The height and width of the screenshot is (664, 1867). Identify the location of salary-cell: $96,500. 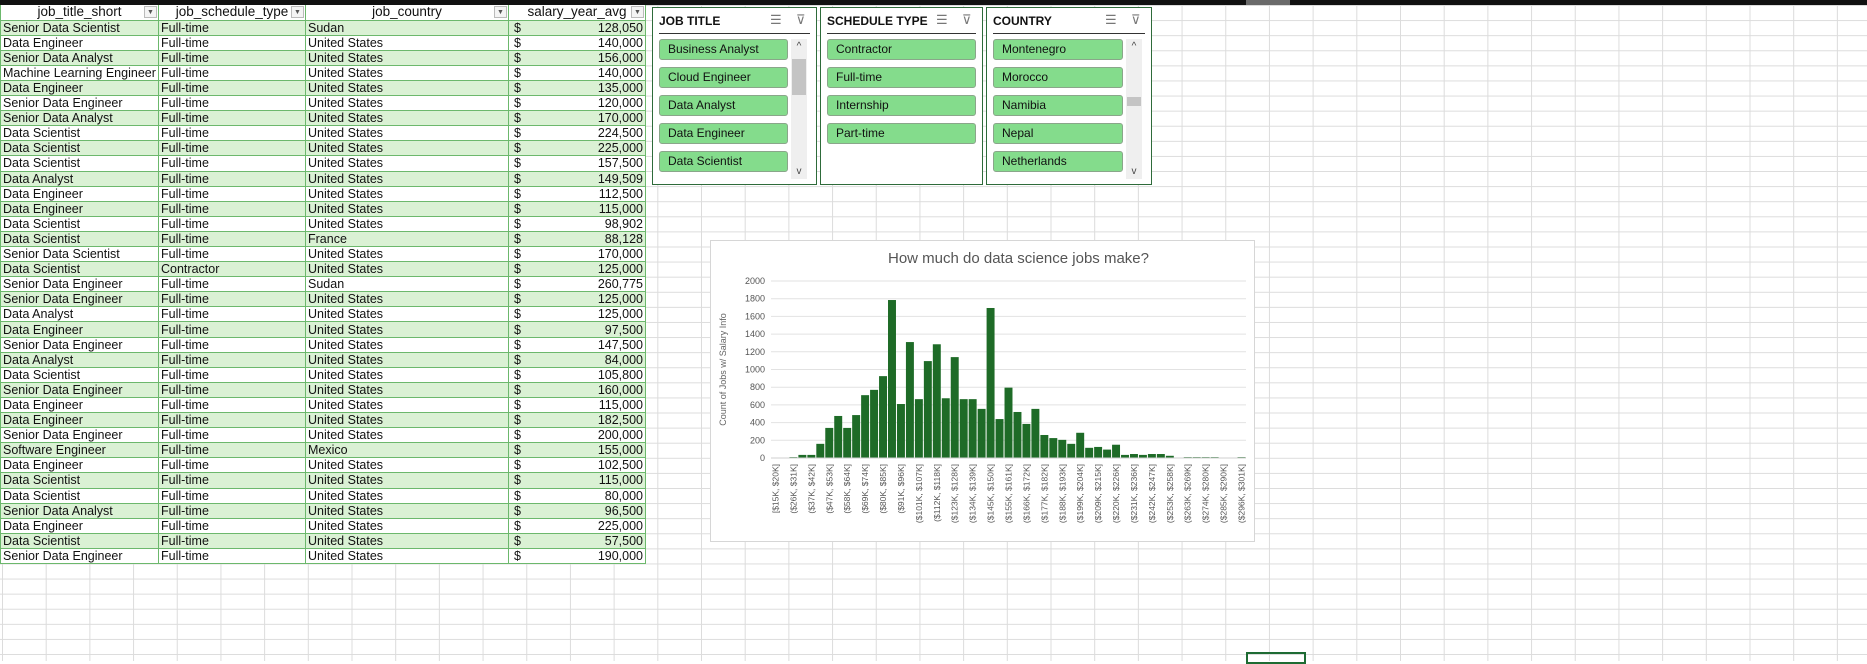
(577, 510).